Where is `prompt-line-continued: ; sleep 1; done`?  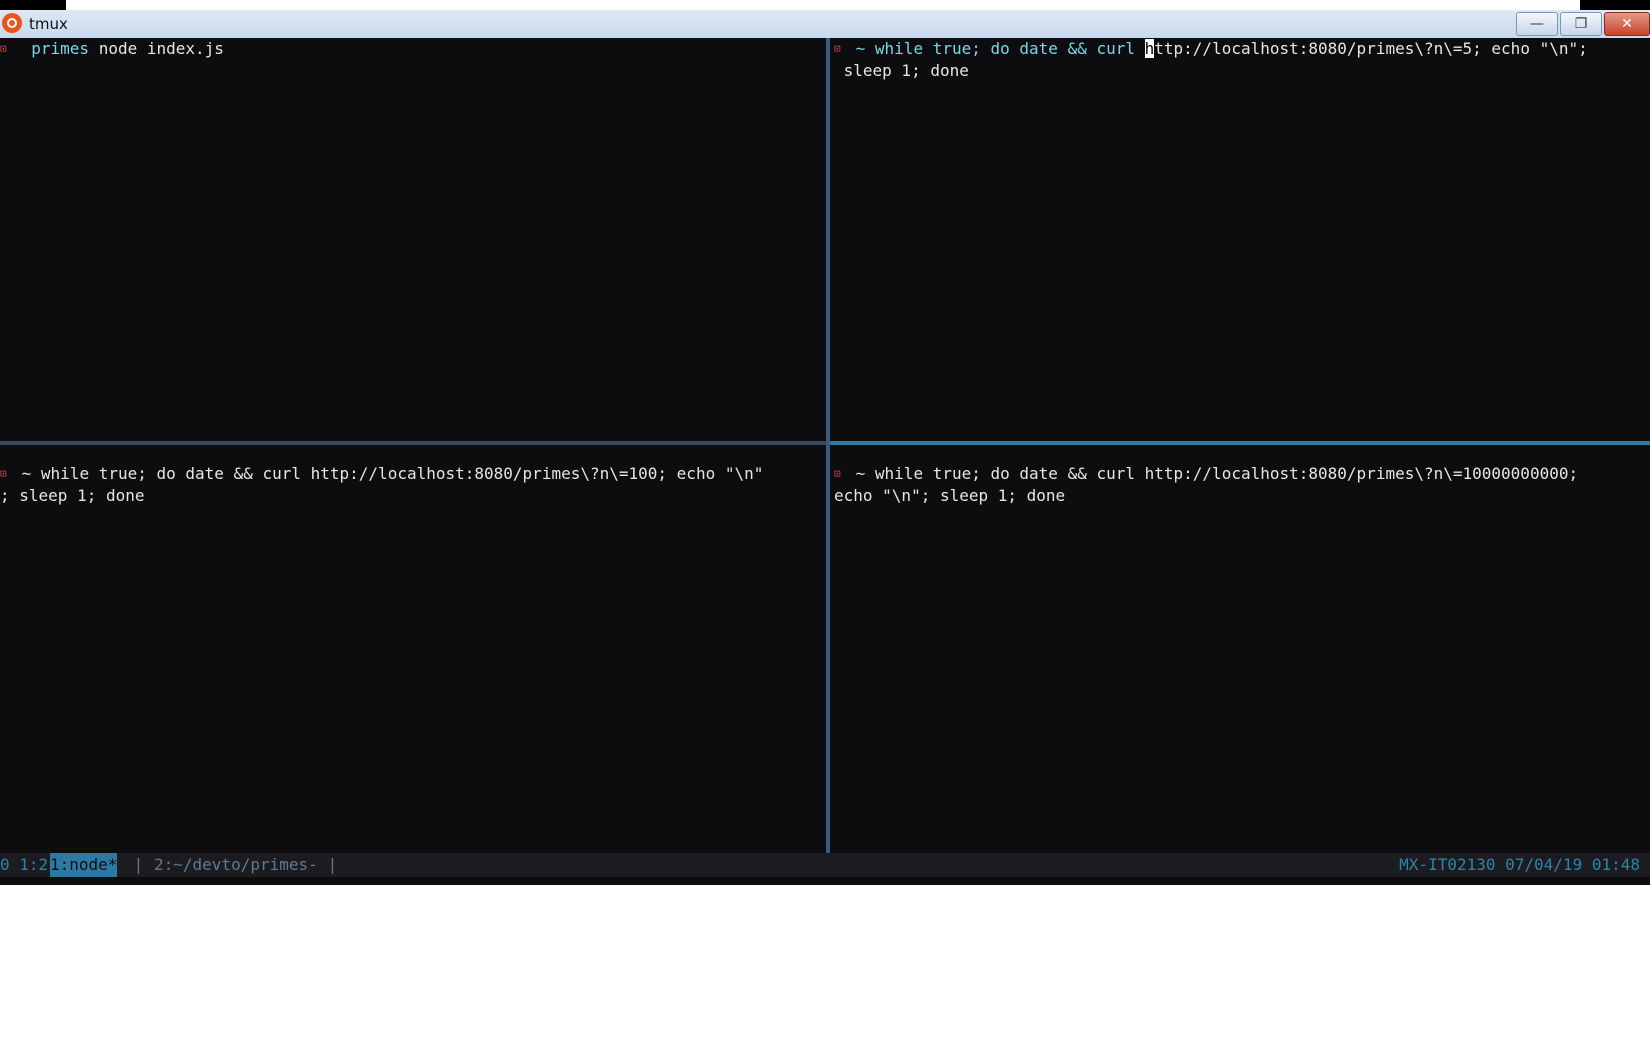 prompt-line-continued: ; sleep 1; done is located at coordinates (72, 495).